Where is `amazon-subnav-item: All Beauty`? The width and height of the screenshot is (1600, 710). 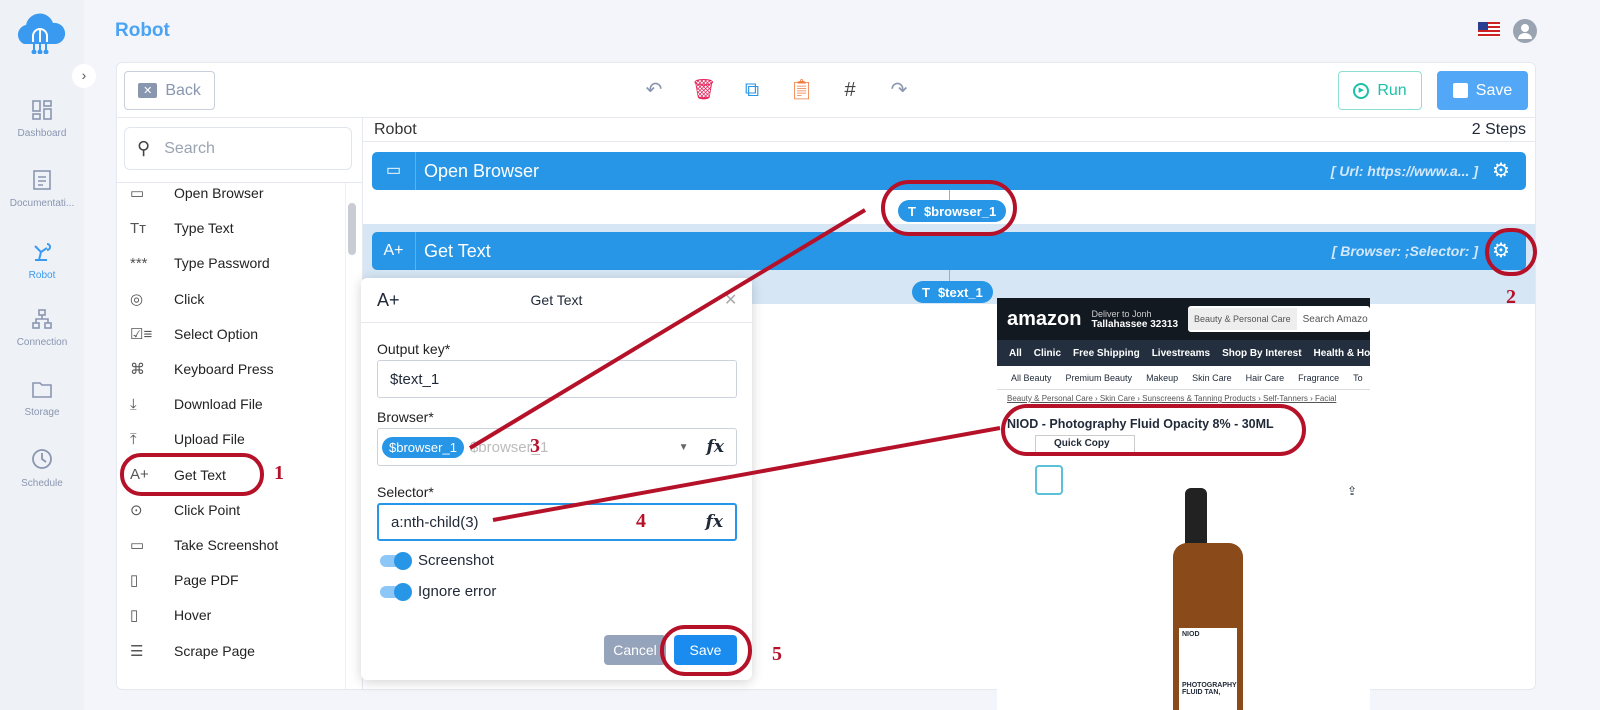 amazon-subnav-item: All Beauty is located at coordinates (1031, 377).